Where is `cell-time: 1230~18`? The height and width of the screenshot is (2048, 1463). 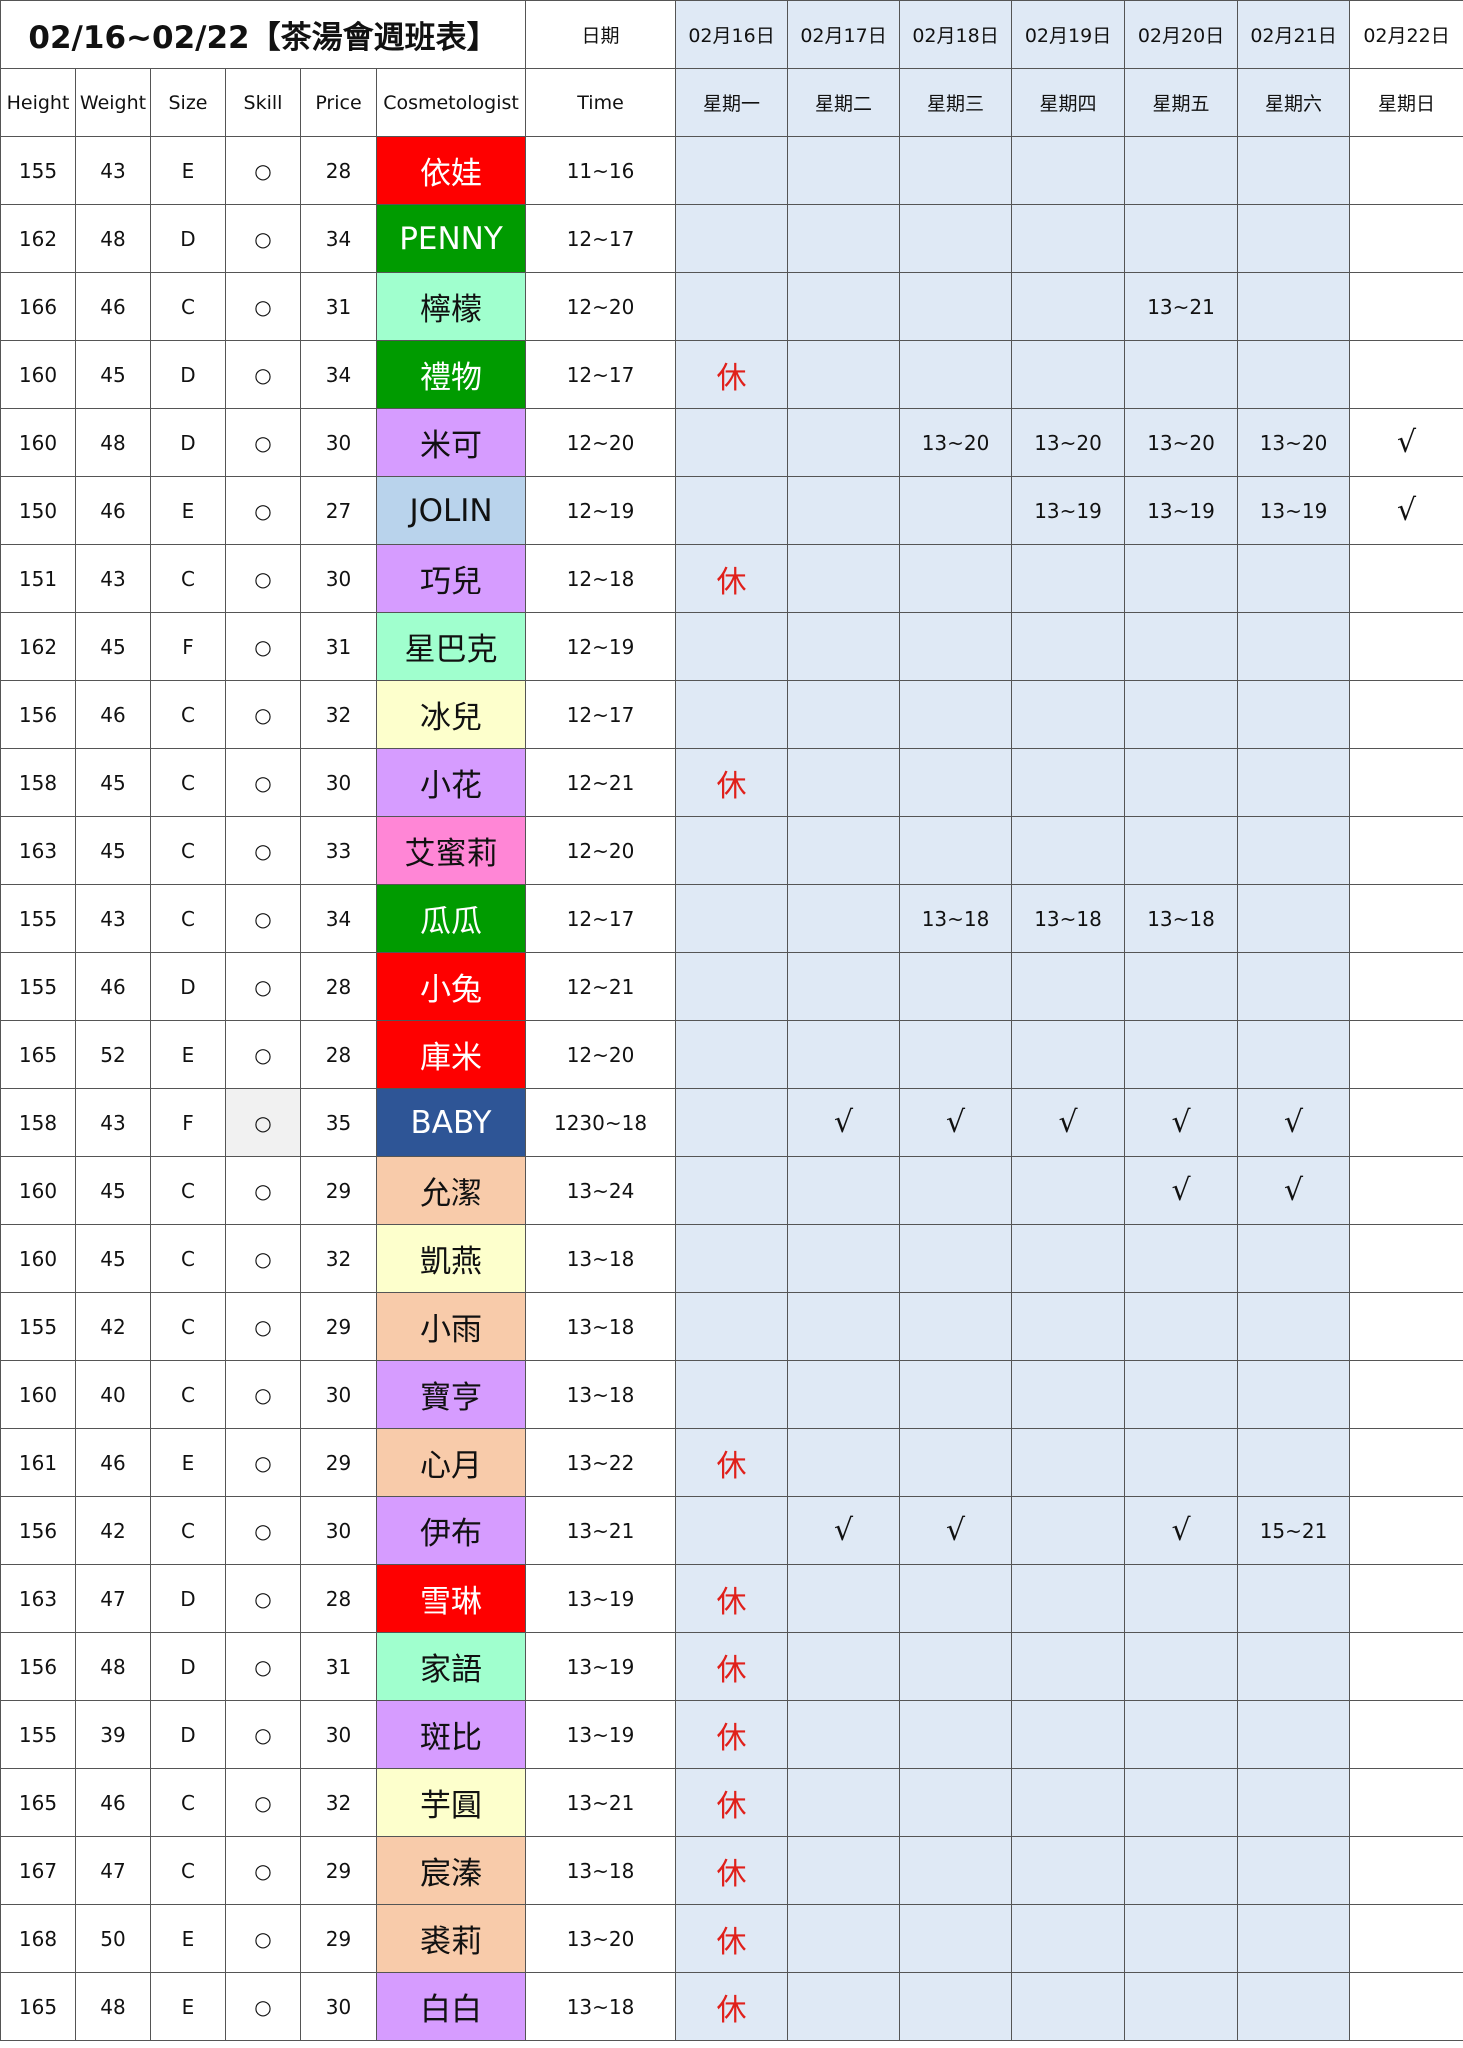
cell-time: 1230~18 is located at coordinates (601, 1122).